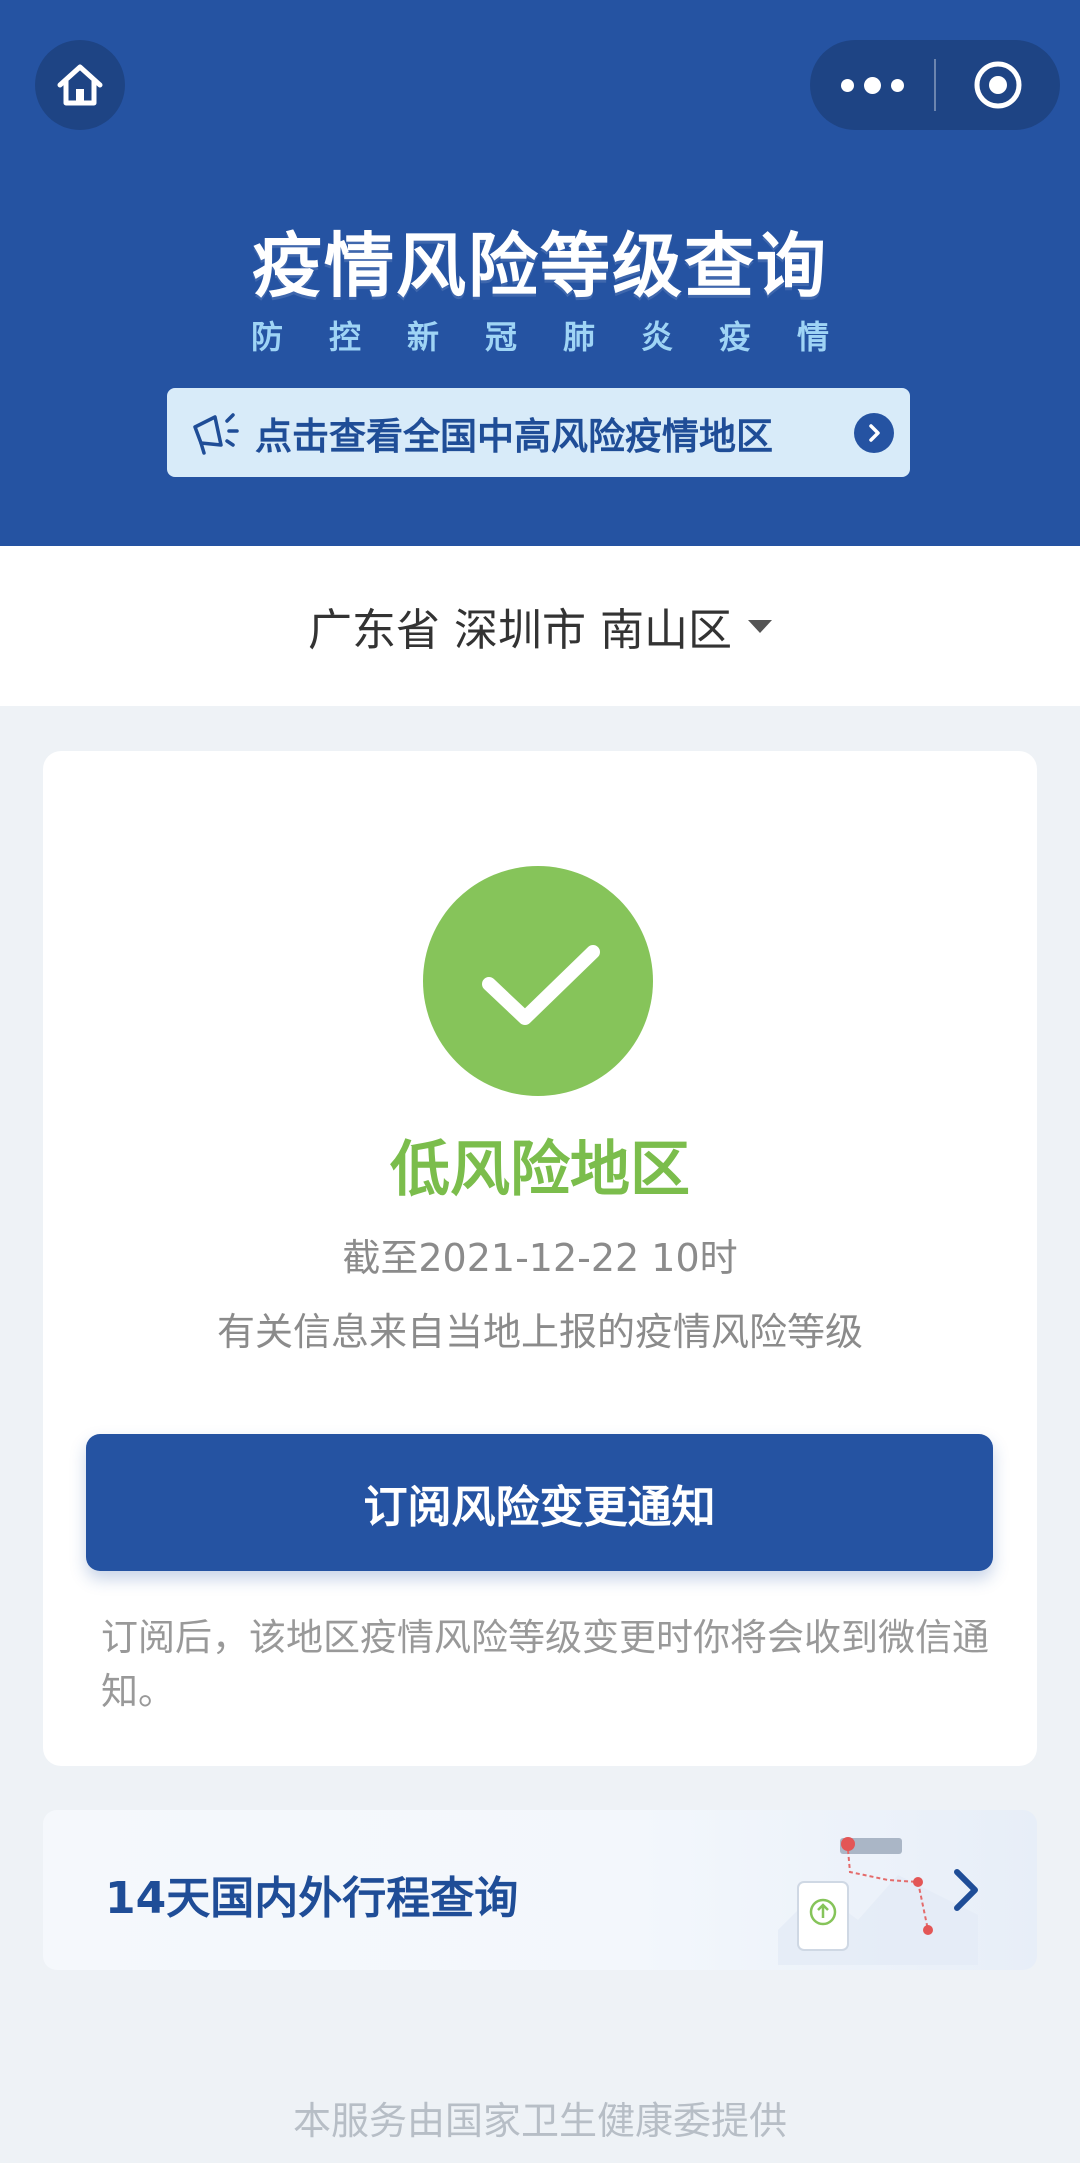  What do you see at coordinates (216, 433) in the screenshot?
I see `megaphone-icon` at bounding box center [216, 433].